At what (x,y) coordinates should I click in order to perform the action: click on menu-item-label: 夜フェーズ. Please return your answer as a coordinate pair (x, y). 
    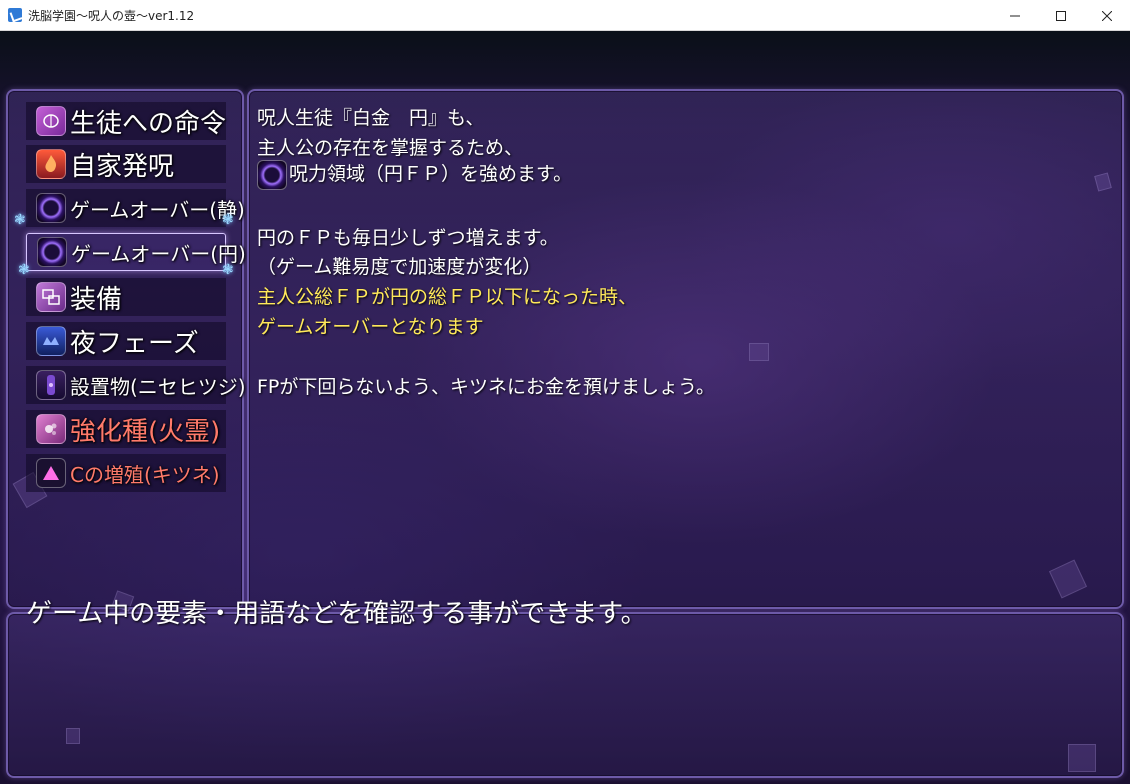
    Looking at the image, I should click on (134, 343).